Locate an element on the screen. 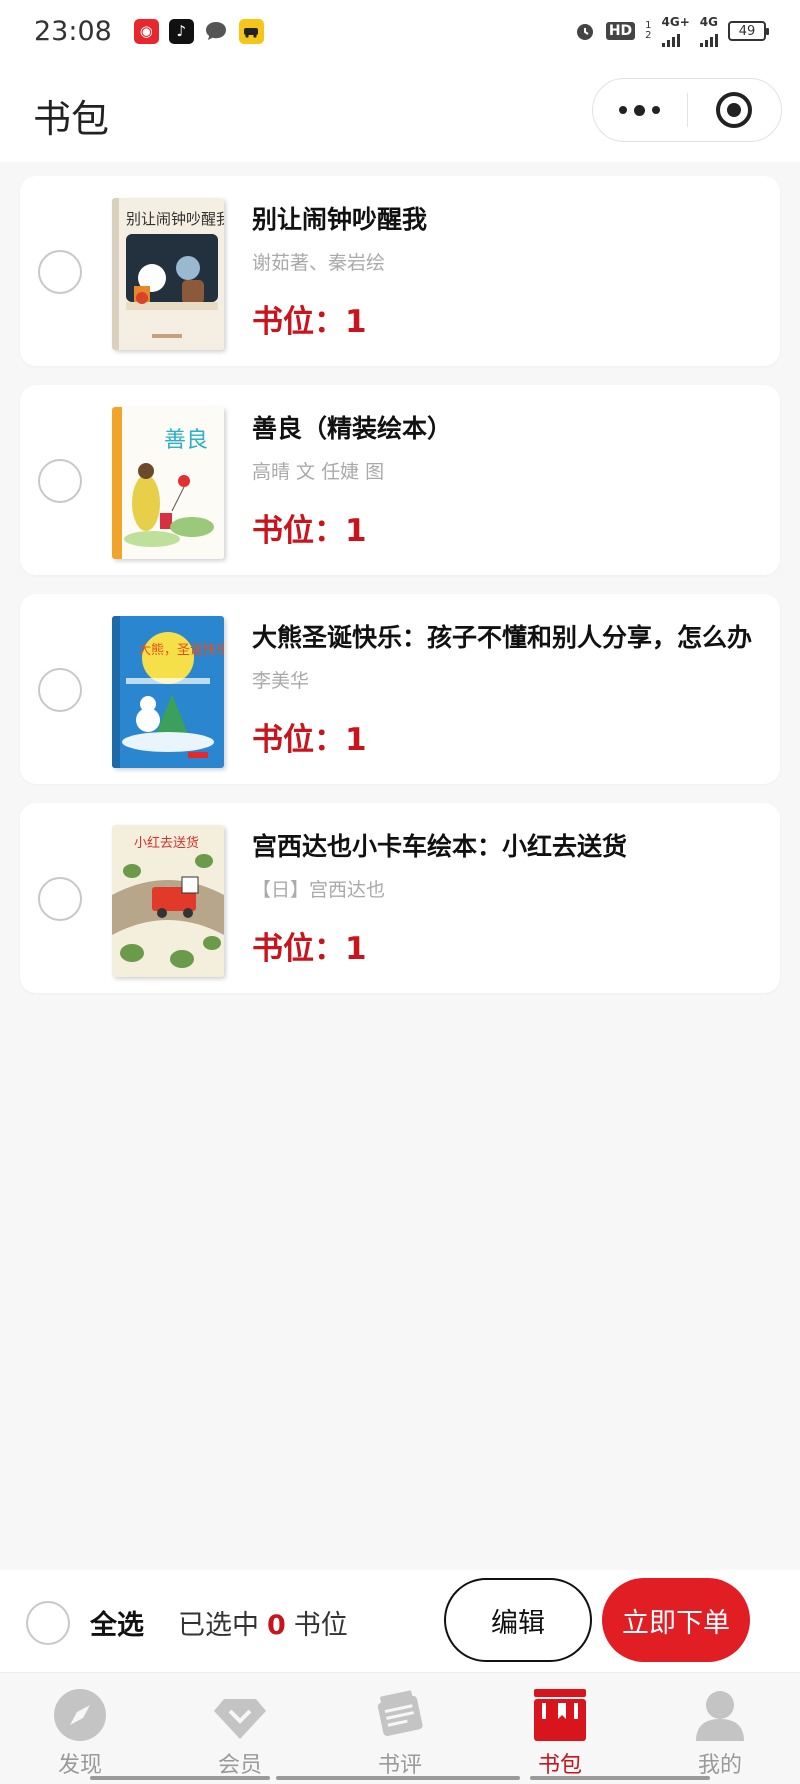 The width and height of the screenshot is (800, 1784). notification-icons: ◉ ♪ is located at coordinates (198, 31).